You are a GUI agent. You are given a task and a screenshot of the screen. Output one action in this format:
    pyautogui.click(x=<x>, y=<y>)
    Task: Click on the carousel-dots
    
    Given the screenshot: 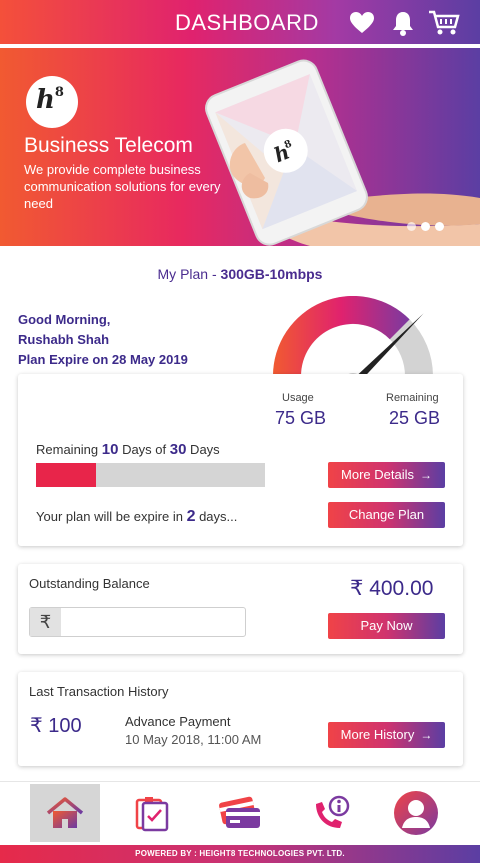 What is the action you would take?
    pyautogui.click(x=428, y=227)
    